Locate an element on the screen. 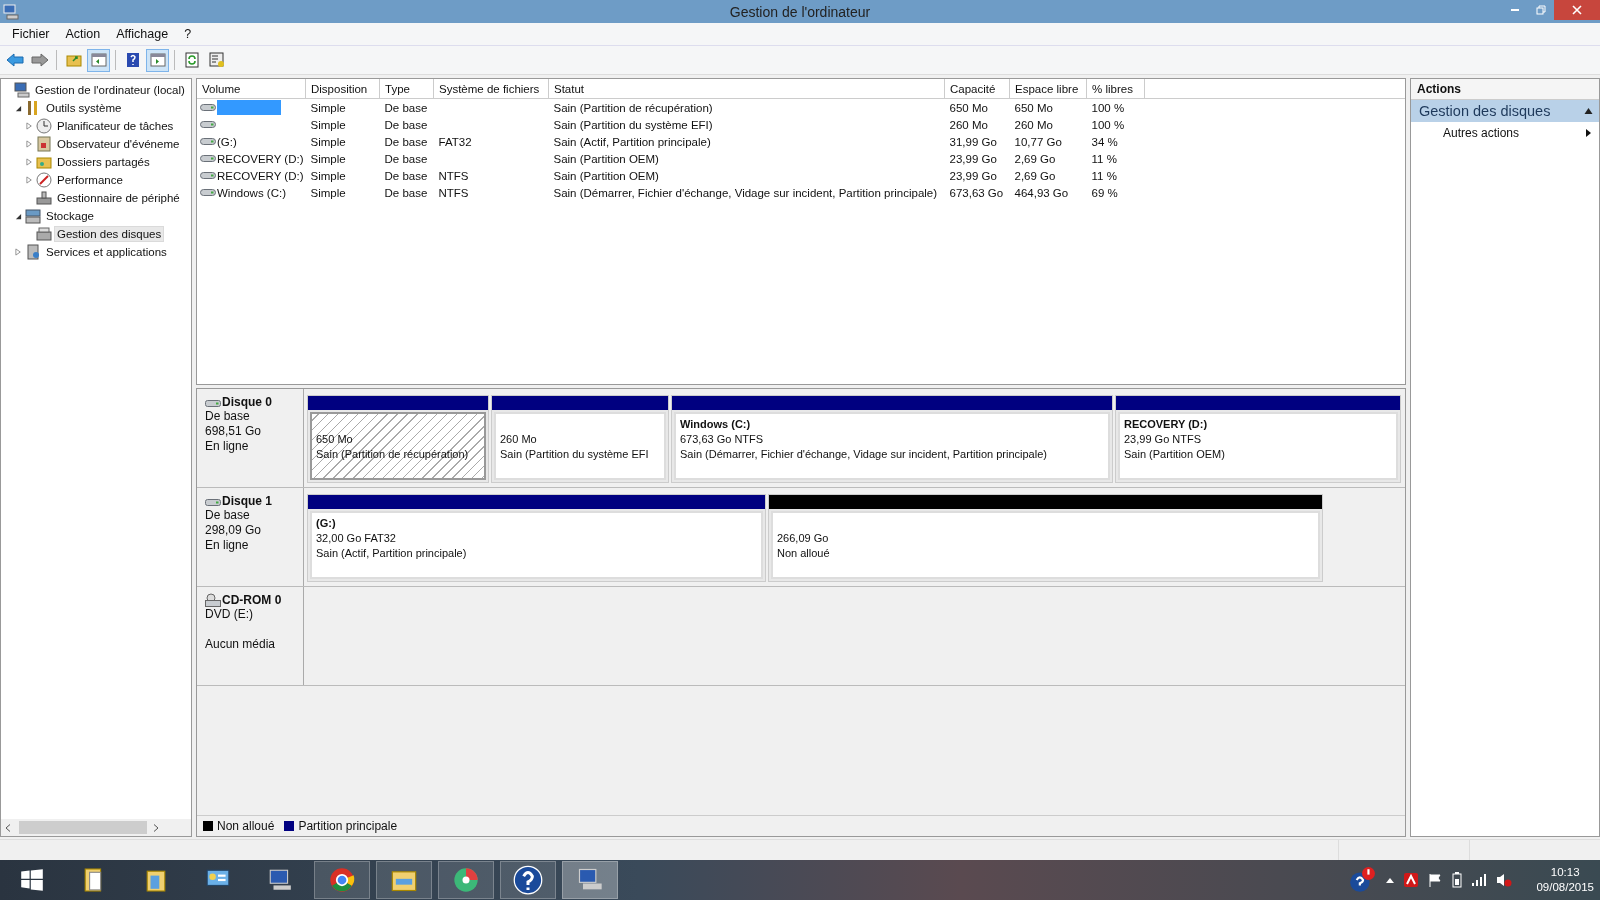  table-cell: 464,93 Go is located at coordinates (1041, 192).